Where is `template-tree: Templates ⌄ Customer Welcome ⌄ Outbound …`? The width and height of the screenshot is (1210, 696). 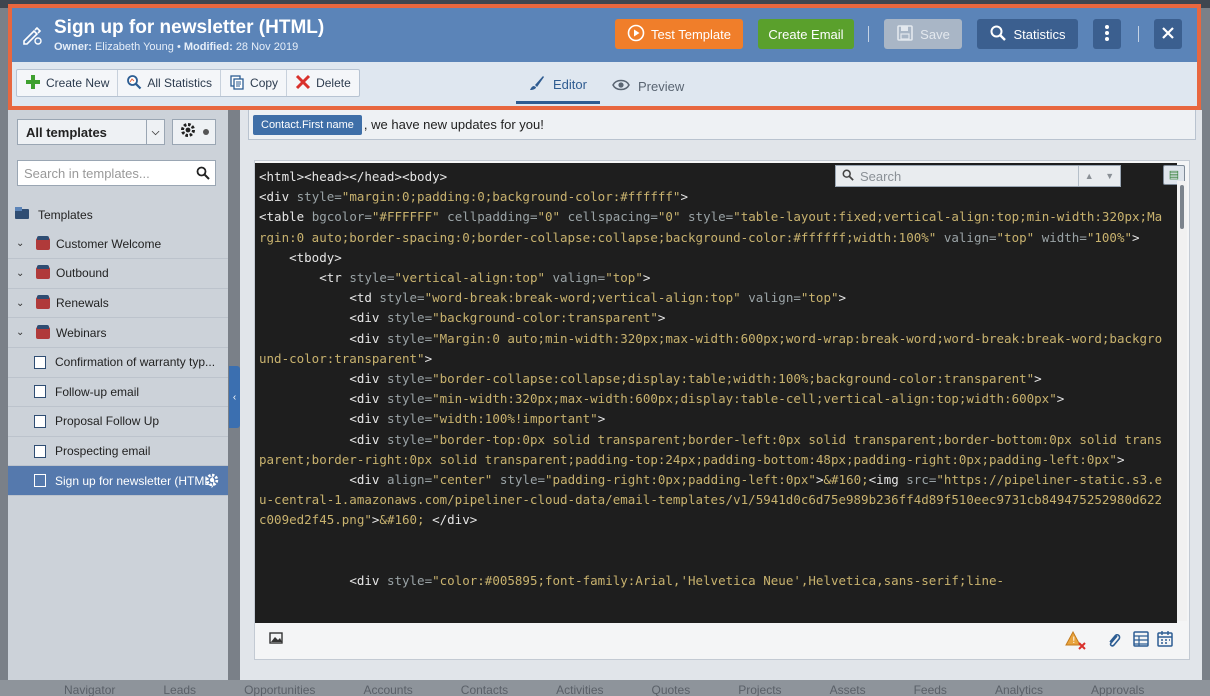 template-tree: Templates ⌄ Customer Welcome ⌄ Outbound … is located at coordinates (118, 348).